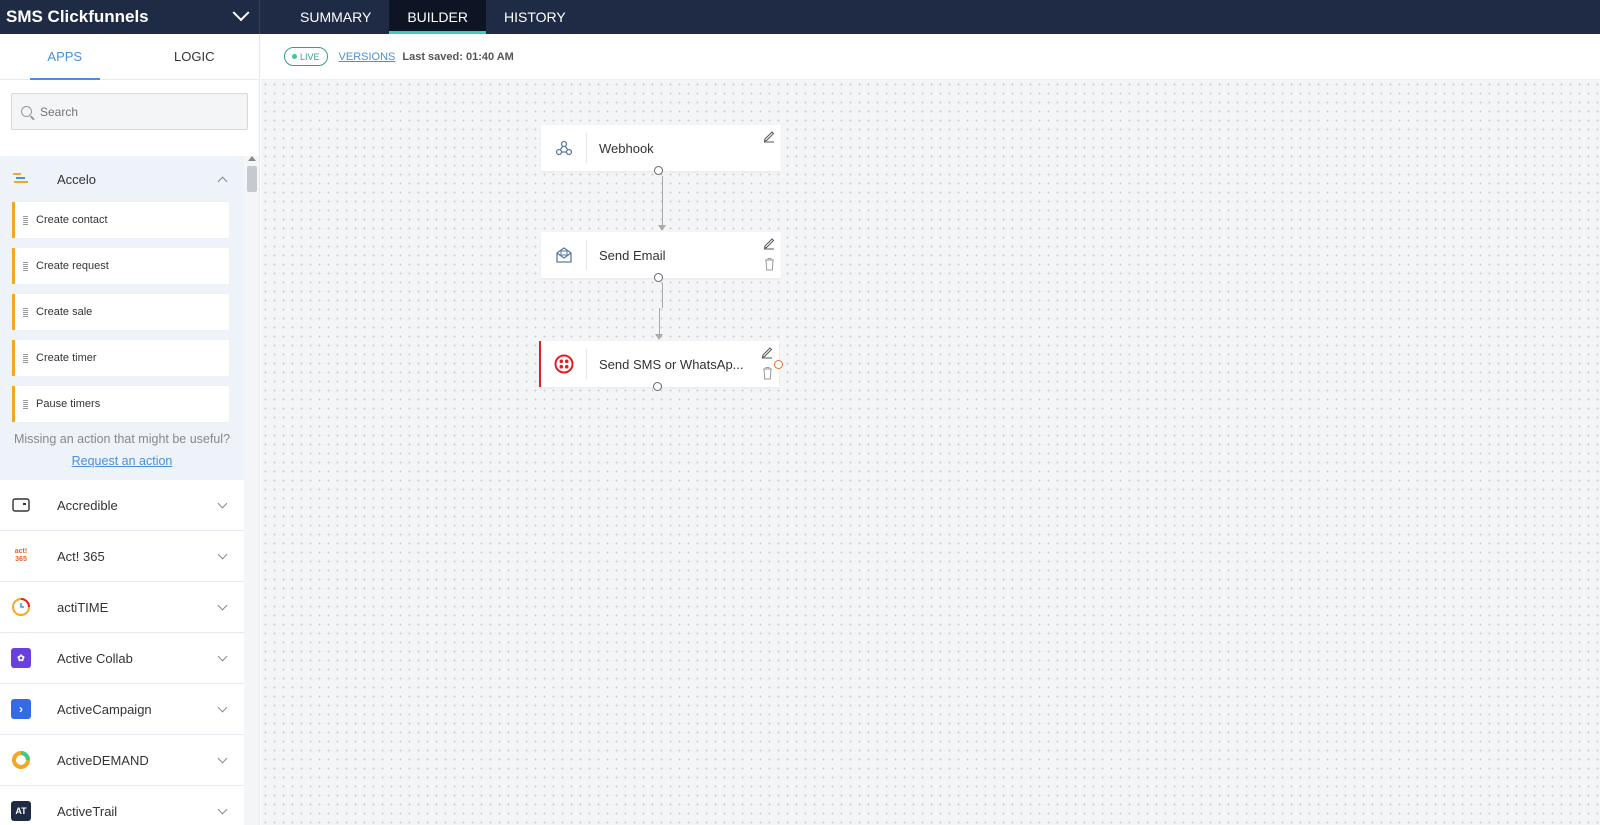  I want to click on app-name: ActiveDEMAND, so click(103, 760).